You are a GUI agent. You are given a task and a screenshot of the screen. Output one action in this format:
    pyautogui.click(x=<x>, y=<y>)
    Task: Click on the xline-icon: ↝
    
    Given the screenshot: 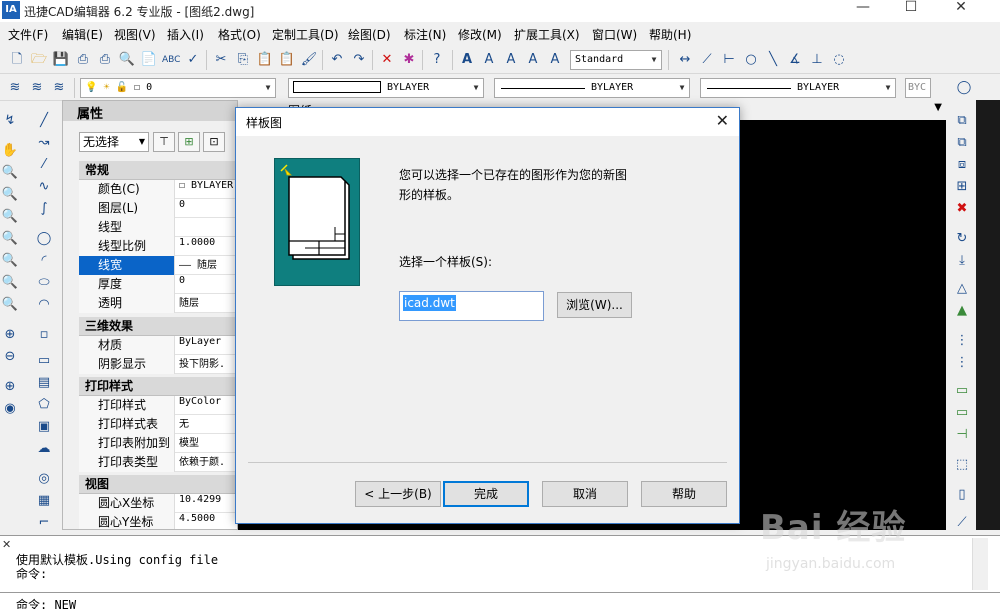 What is the action you would take?
    pyautogui.click(x=44, y=143)
    